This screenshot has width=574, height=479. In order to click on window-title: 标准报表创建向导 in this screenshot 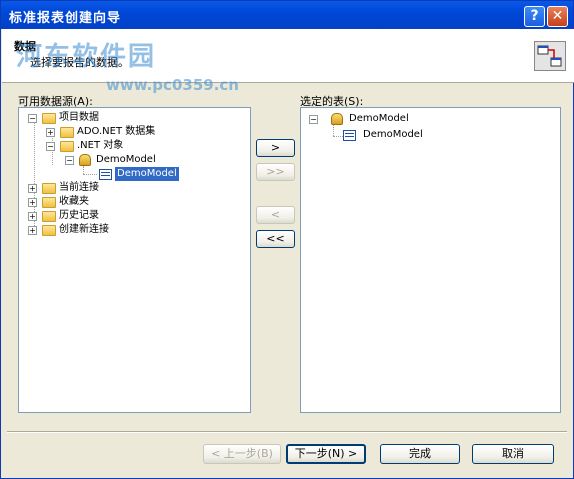, I will do `click(65, 18)`.